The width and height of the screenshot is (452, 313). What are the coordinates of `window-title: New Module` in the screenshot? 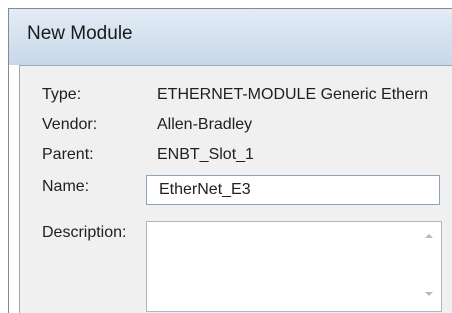 It's located at (80, 33).